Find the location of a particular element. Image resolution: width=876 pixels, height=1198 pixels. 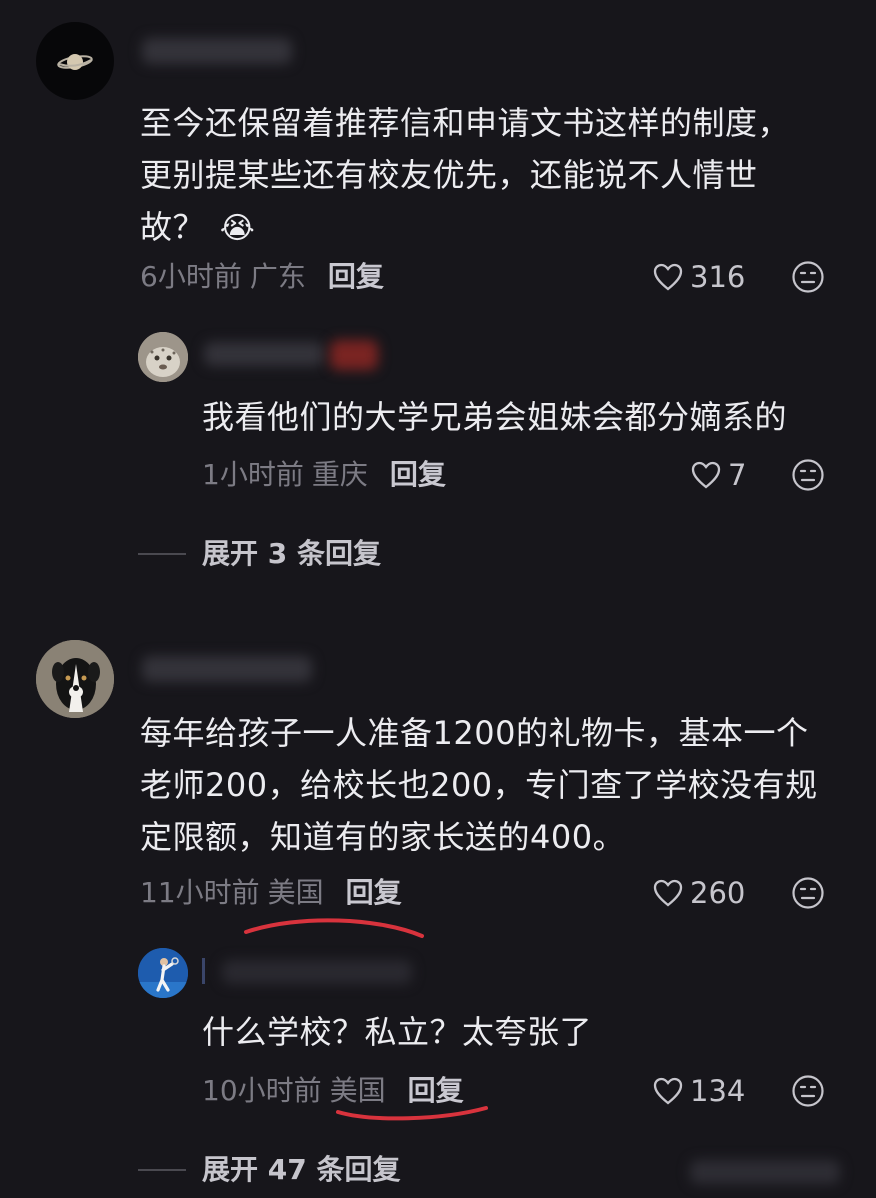

like-button: 134 is located at coordinates (698, 1091).